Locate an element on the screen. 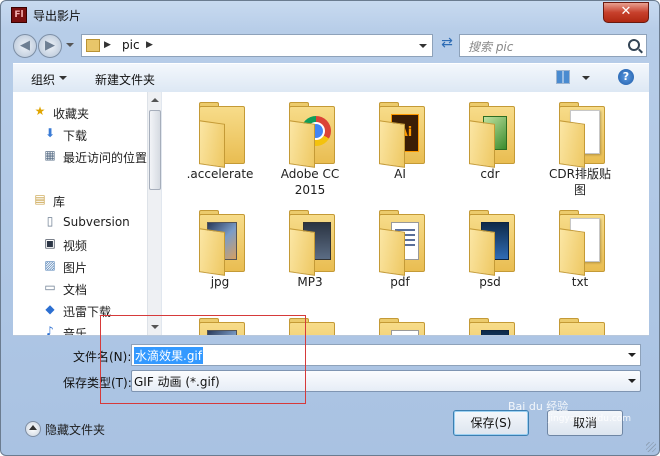  folder-item: jpg is located at coordinates (220, 254).